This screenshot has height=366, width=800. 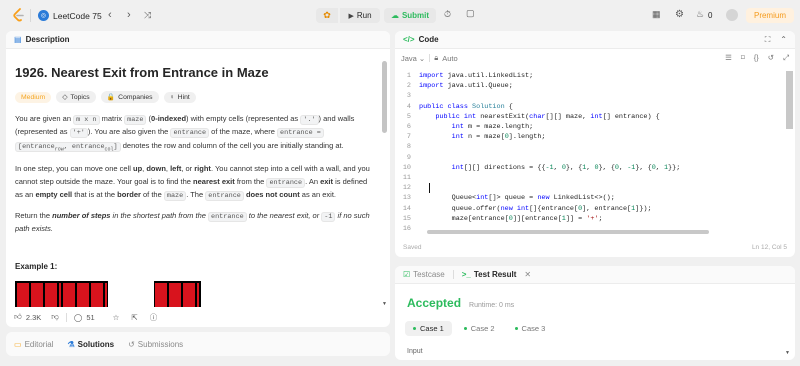 I want to click on shuffle-icon: ⤨, so click(x=147, y=15).